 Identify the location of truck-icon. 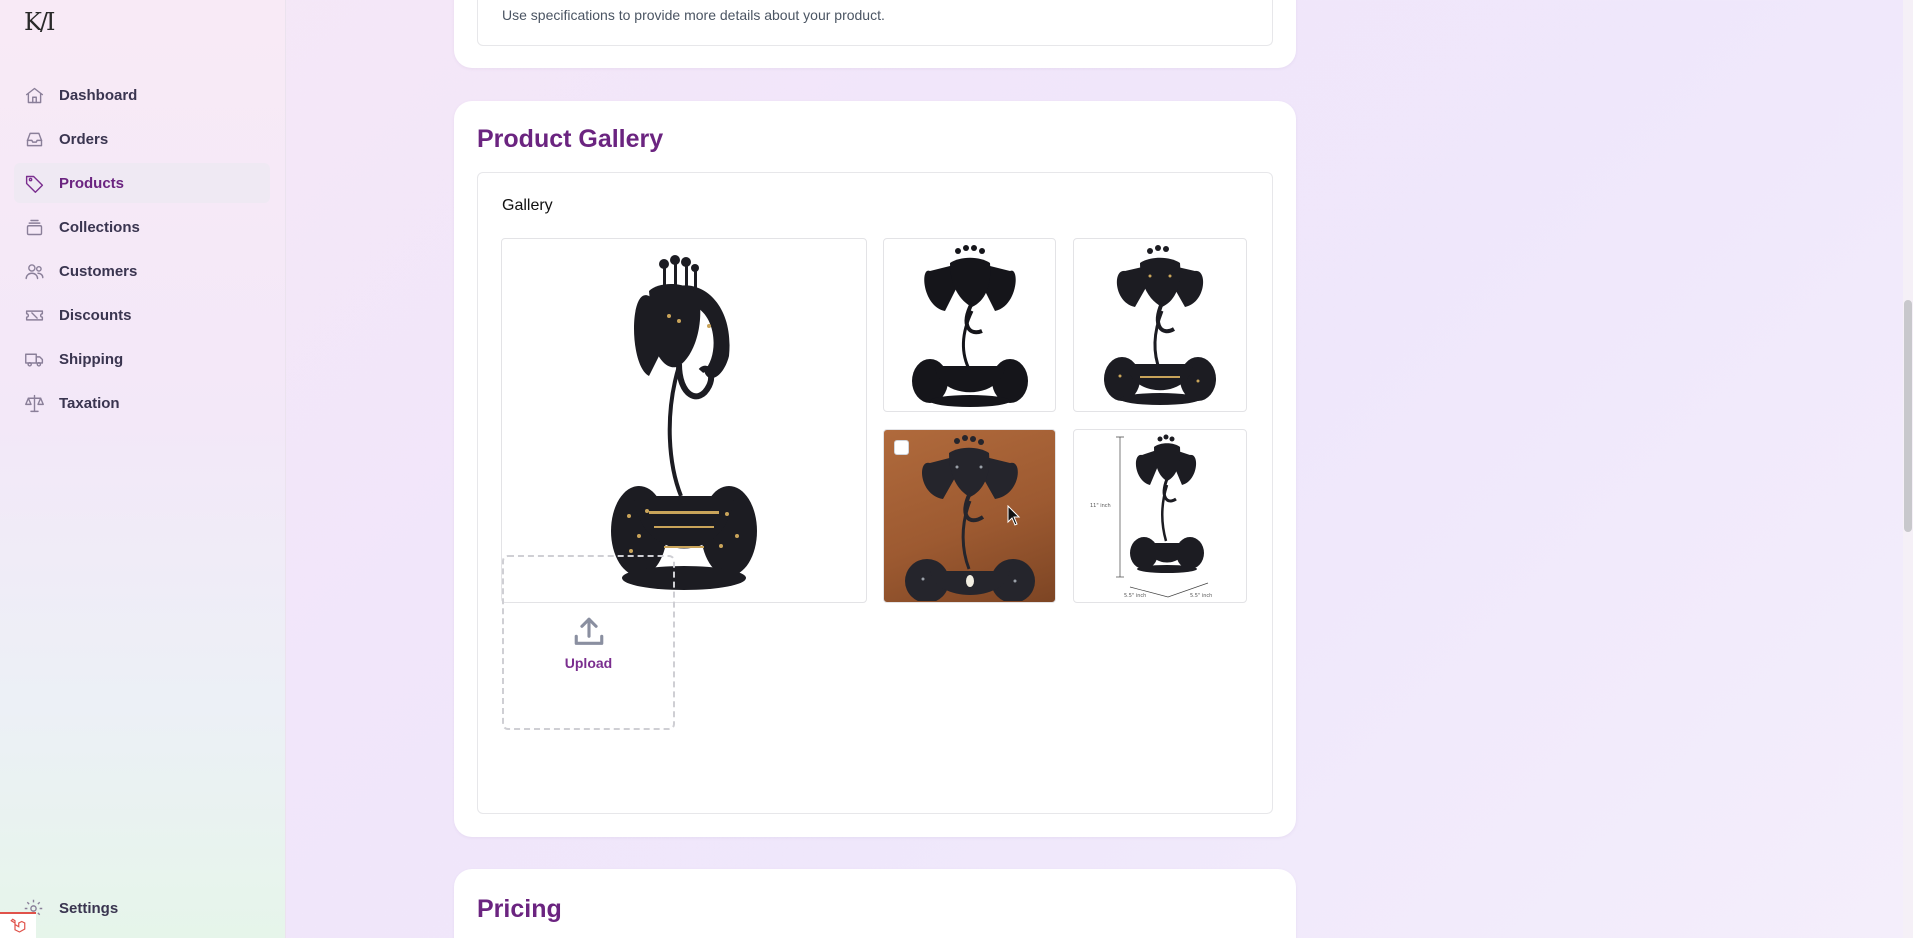
(34, 359).